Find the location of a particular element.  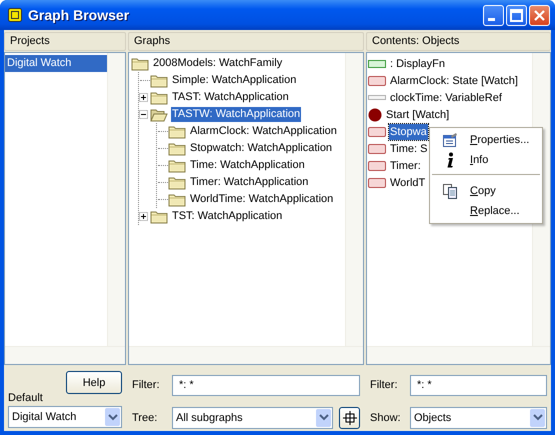

panel-header: Graphs is located at coordinates (246, 41).